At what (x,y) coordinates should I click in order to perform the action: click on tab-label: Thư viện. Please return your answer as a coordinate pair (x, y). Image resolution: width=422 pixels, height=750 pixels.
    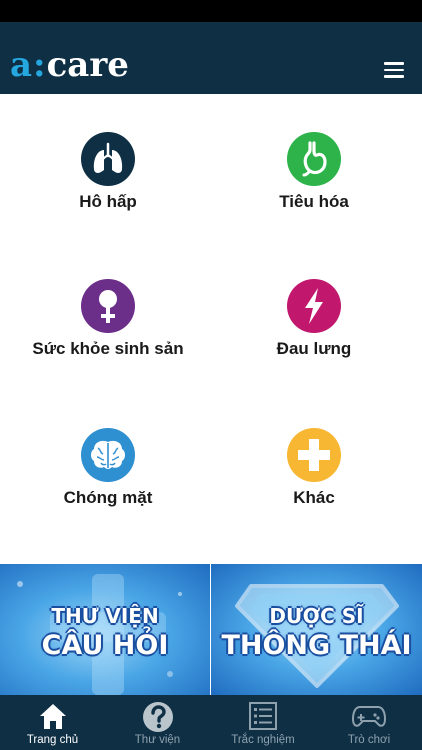
    Looking at the image, I should click on (157, 740).